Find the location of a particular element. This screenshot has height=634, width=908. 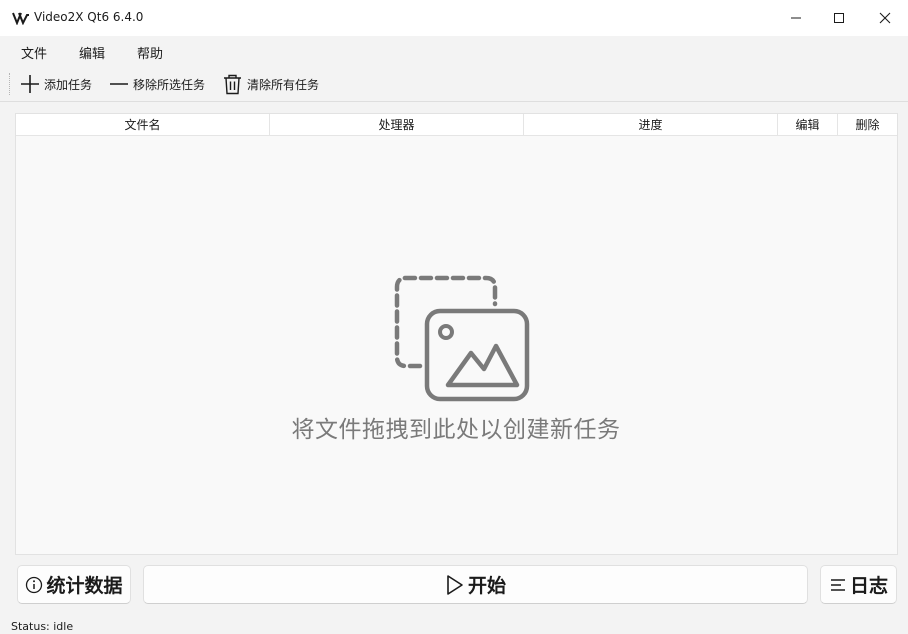

clear-all-label: 清除所有任务 is located at coordinates (283, 84).